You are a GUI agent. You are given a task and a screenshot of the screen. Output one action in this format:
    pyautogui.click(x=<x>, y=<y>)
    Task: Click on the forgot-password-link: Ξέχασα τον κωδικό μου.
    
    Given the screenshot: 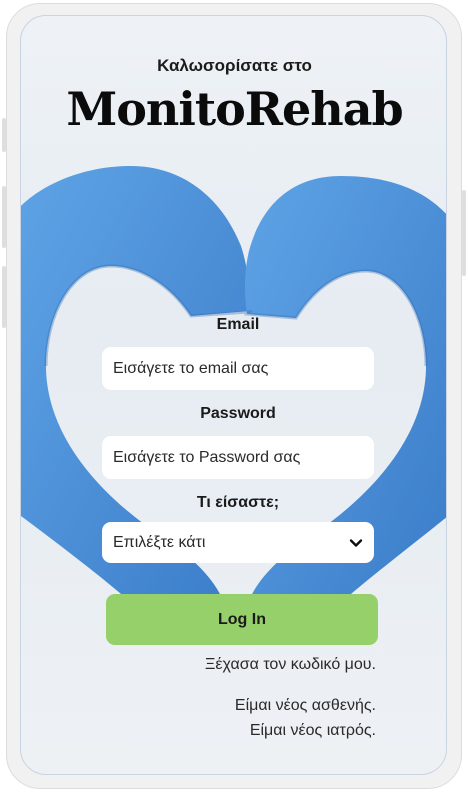 What is the action you would take?
    pyautogui.click(x=290, y=665)
    